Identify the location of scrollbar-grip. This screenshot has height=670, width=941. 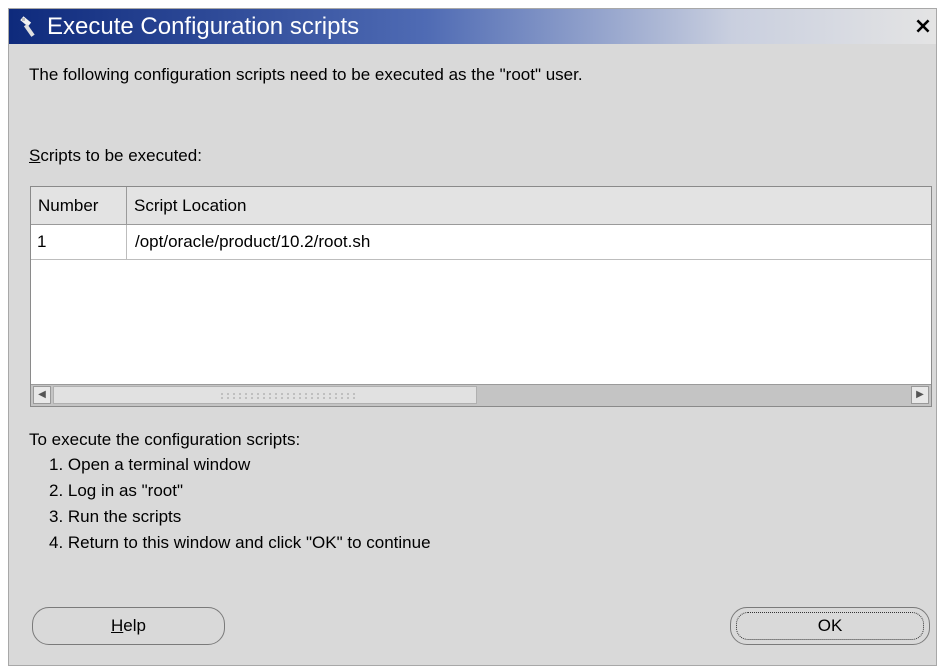
(289, 396).